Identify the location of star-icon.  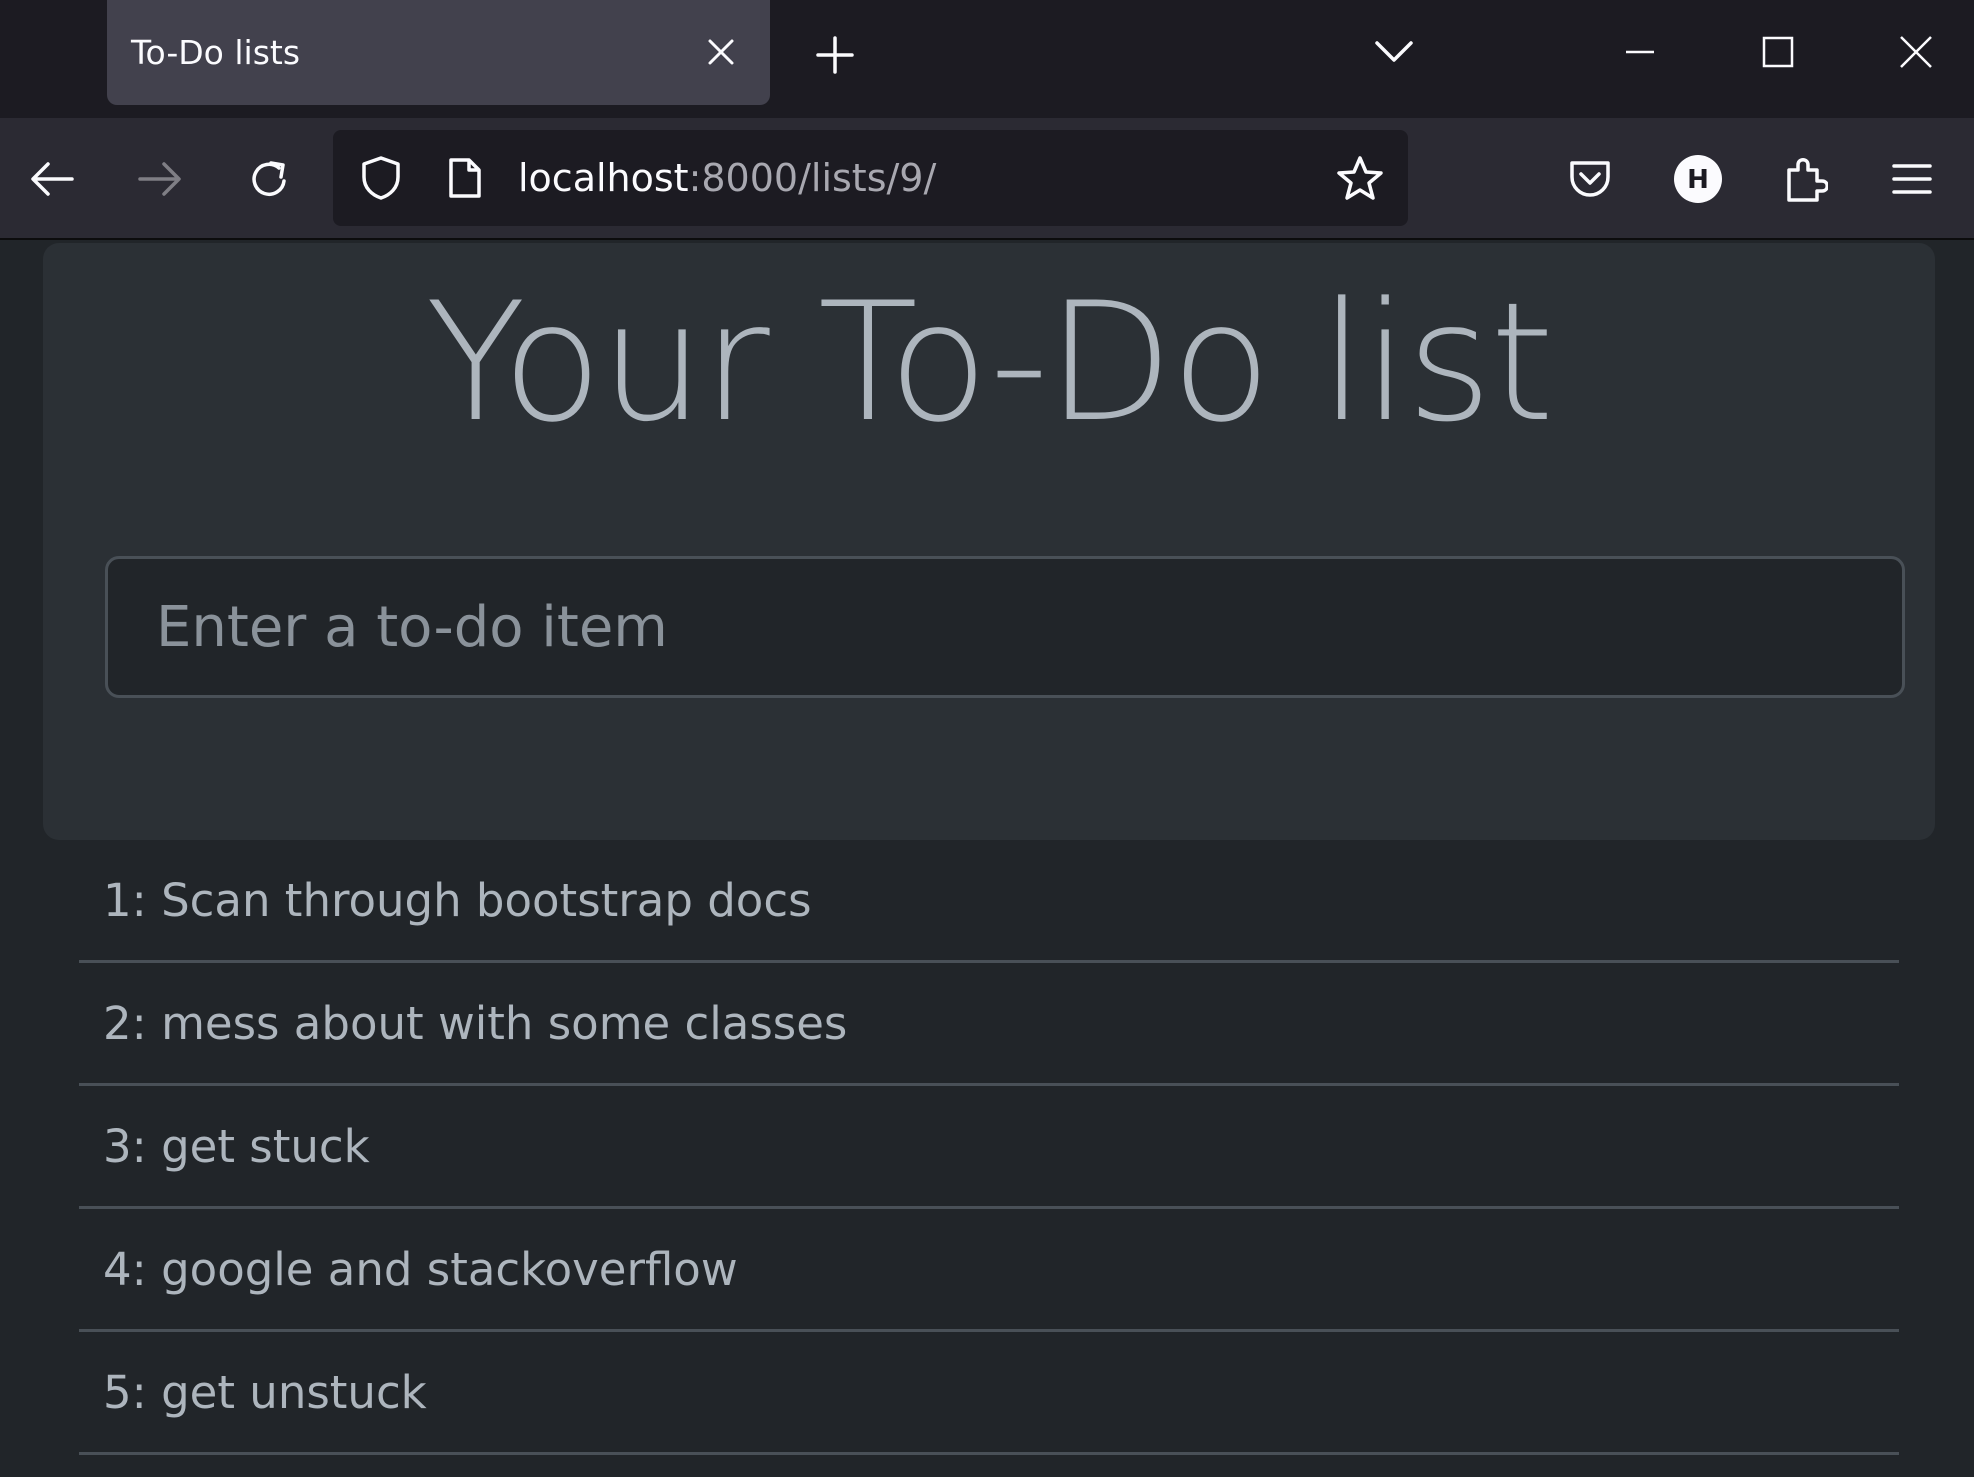
(1360, 178).